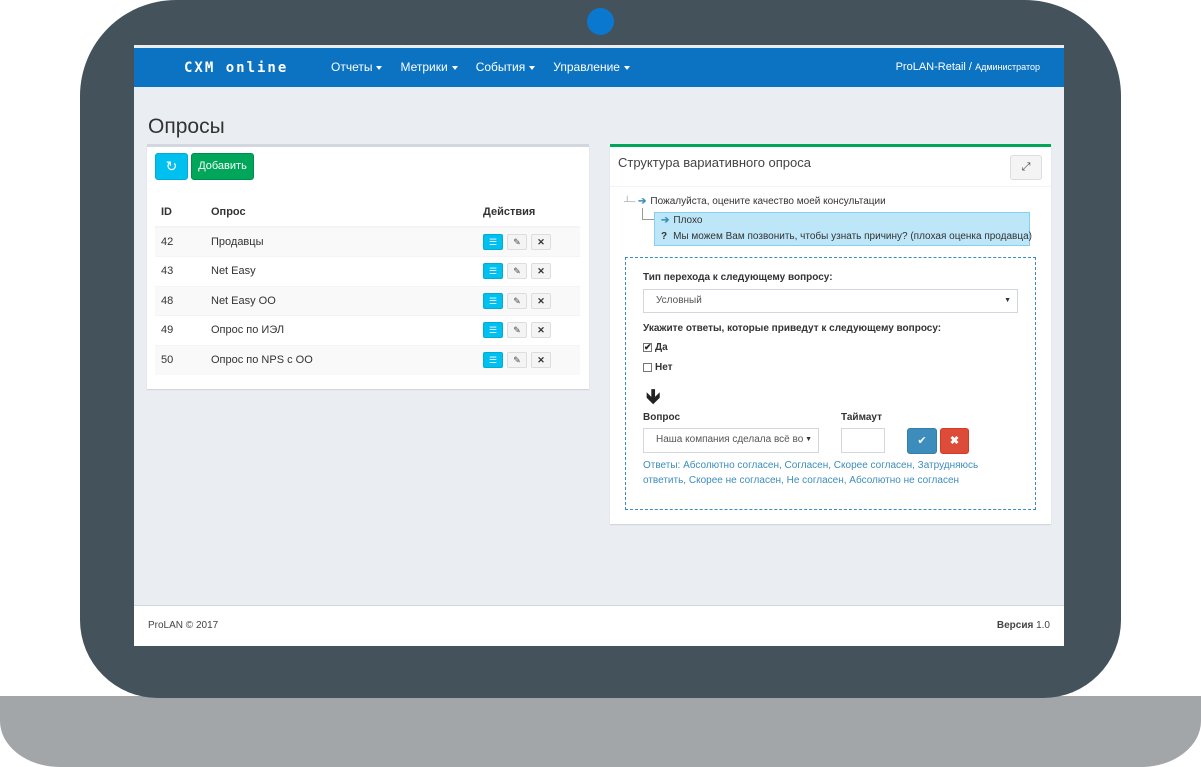  I want to click on menu-reports-label: Отчеты, so click(352, 67).